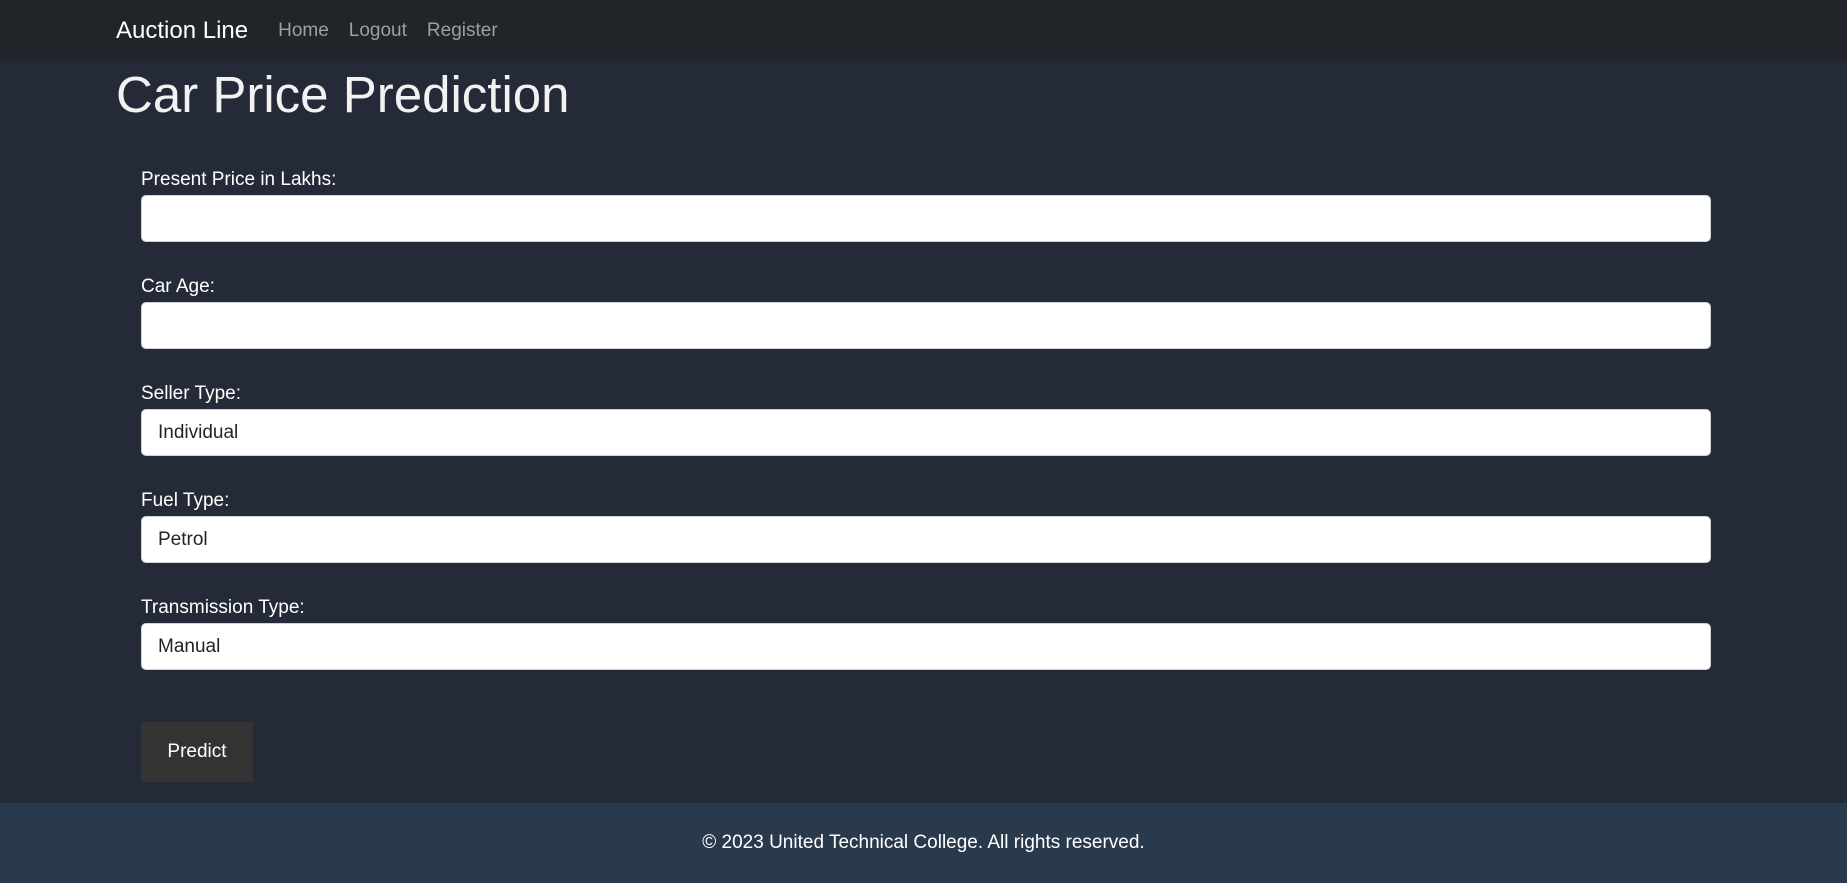 The height and width of the screenshot is (883, 1847). Describe the element at coordinates (303, 31) in the screenshot. I see `nav-link-home: Home` at that location.